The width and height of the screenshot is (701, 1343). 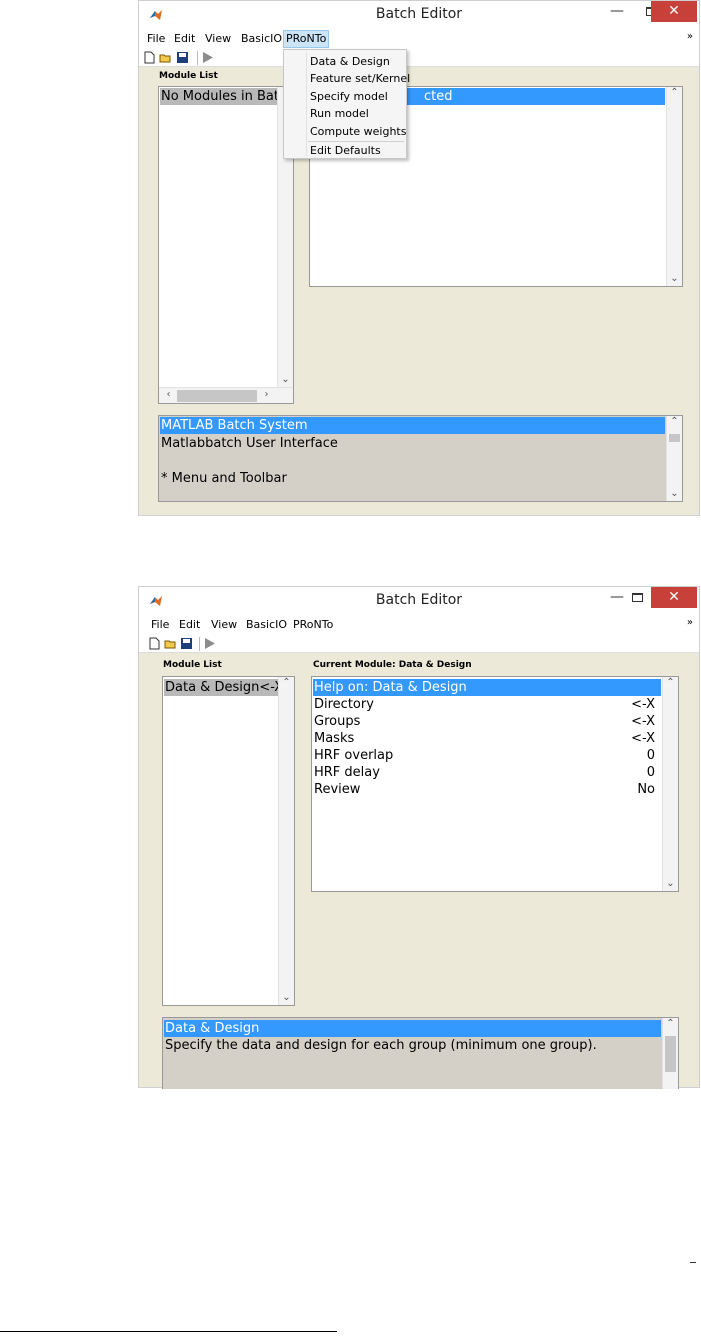 What do you see at coordinates (266, 394) in the screenshot?
I see `scroll-right-arrow-icon: ›` at bounding box center [266, 394].